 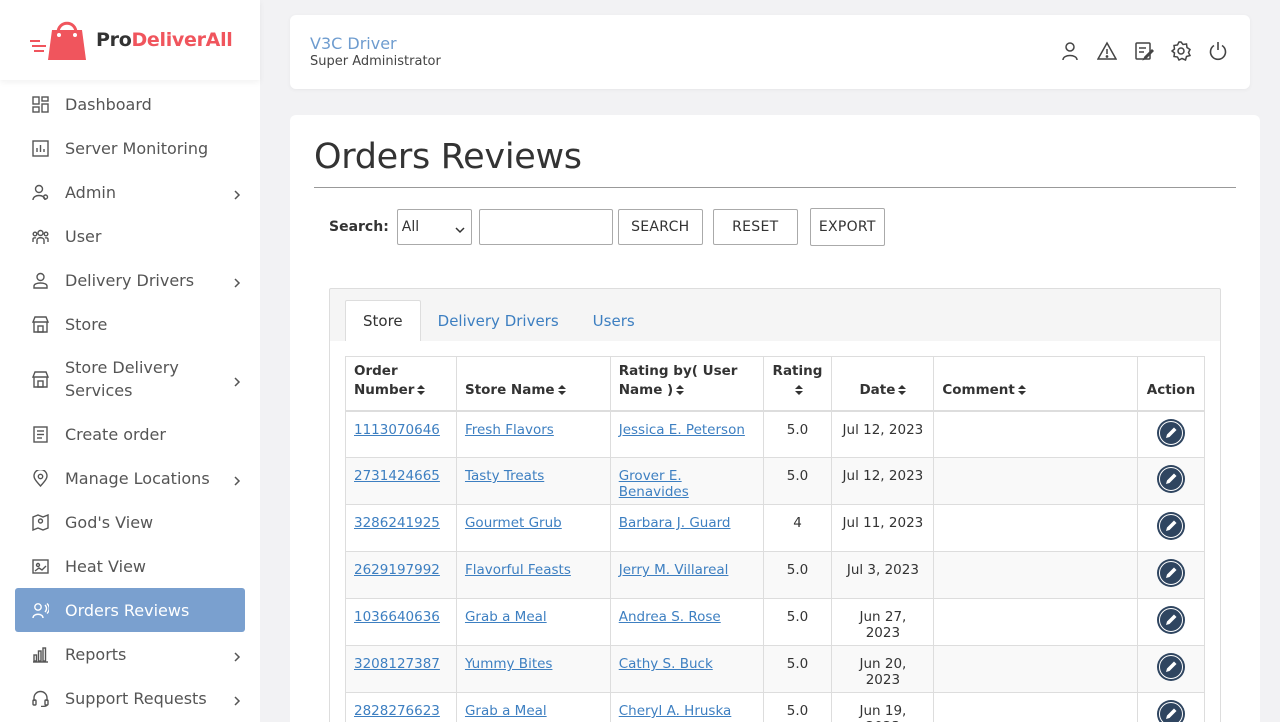 What do you see at coordinates (40, 478) in the screenshot?
I see `location-pin-icon` at bounding box center [40, 478].